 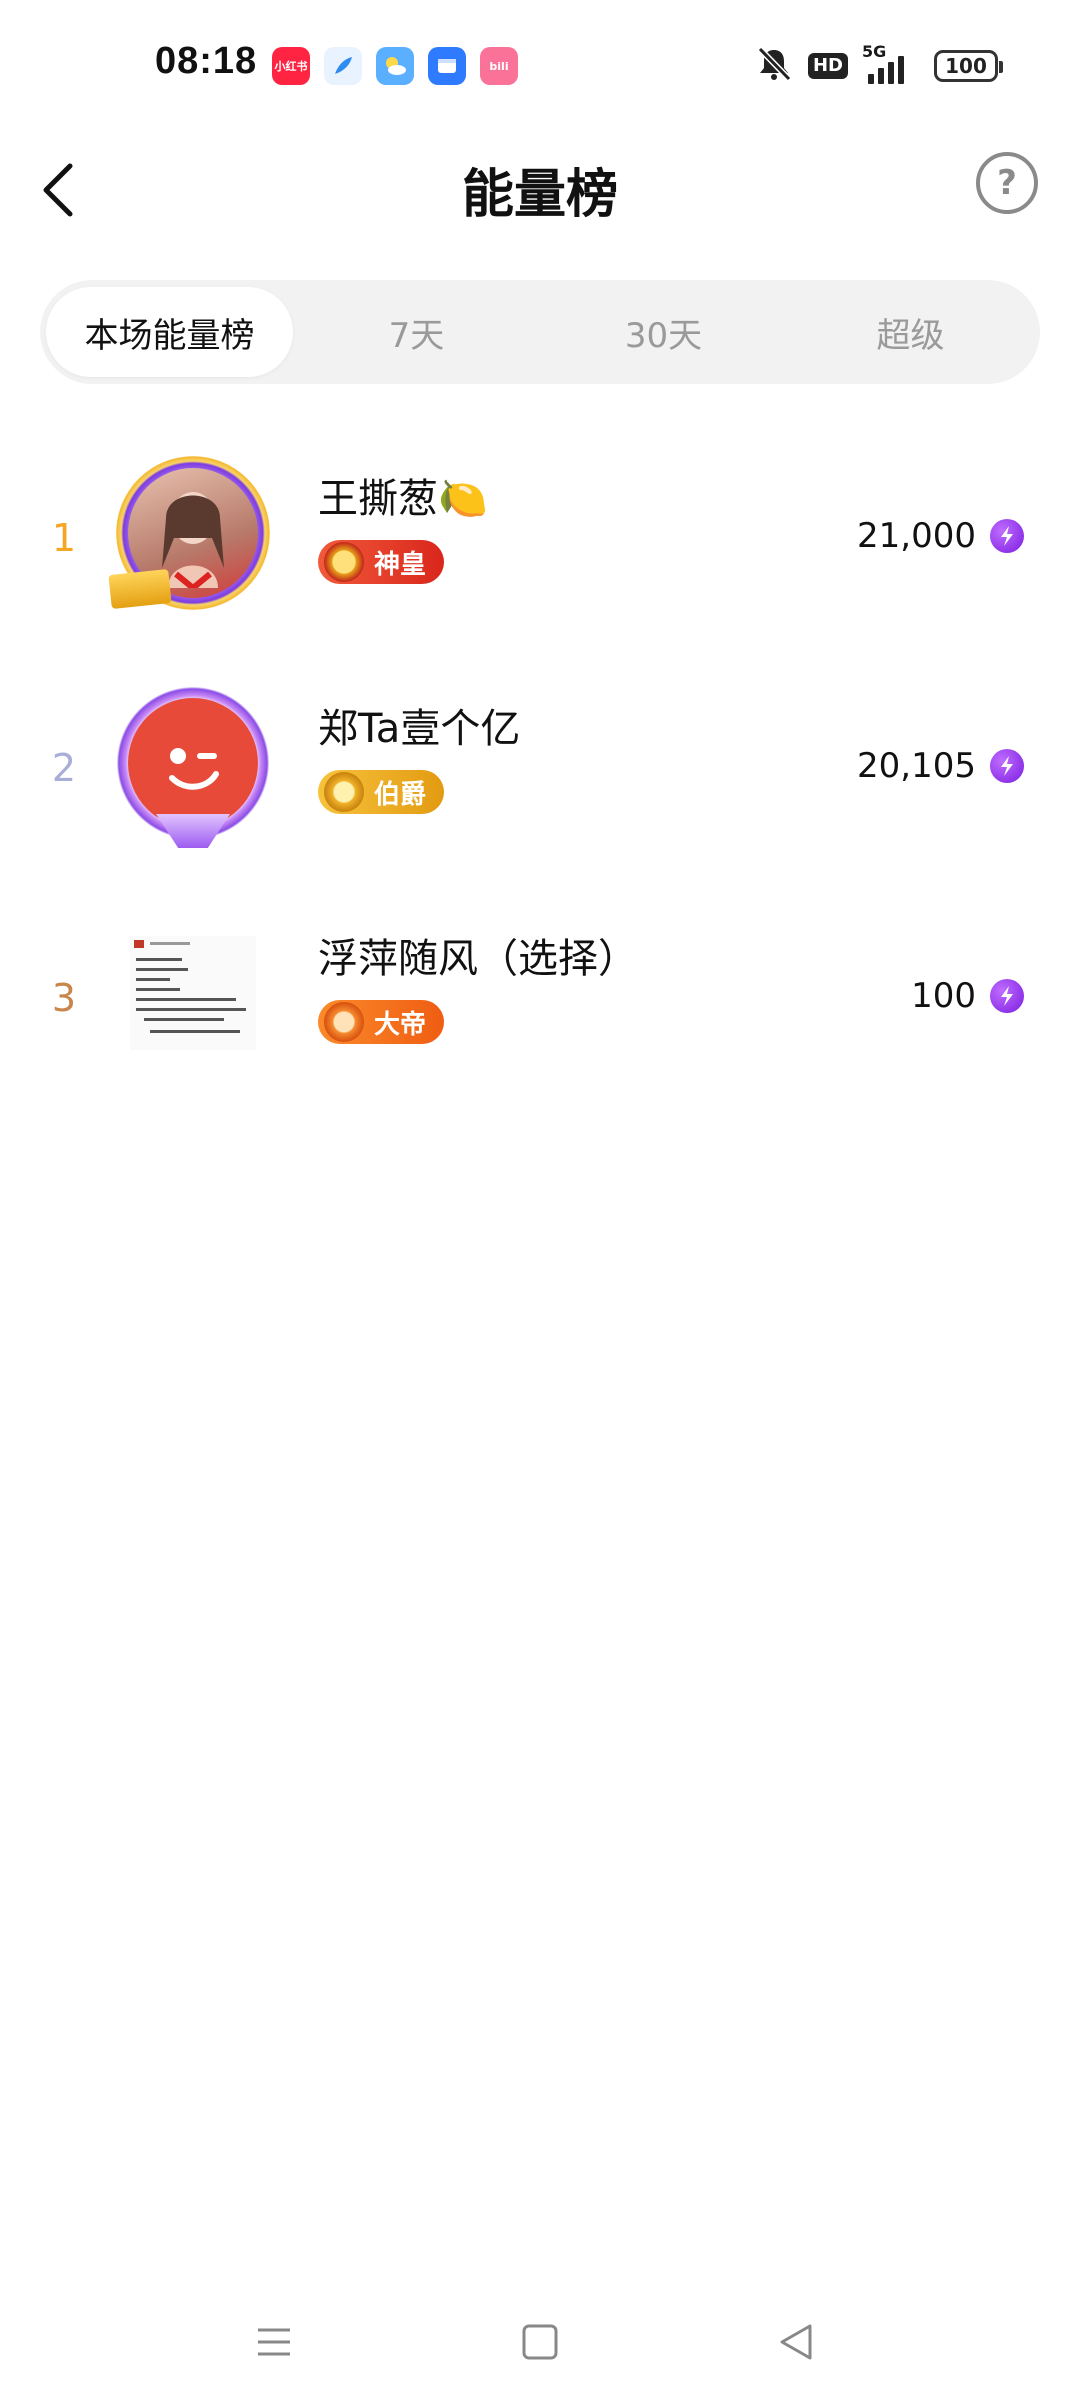 I want to click on chevron-level-icon, so click(x=344, y=1022).